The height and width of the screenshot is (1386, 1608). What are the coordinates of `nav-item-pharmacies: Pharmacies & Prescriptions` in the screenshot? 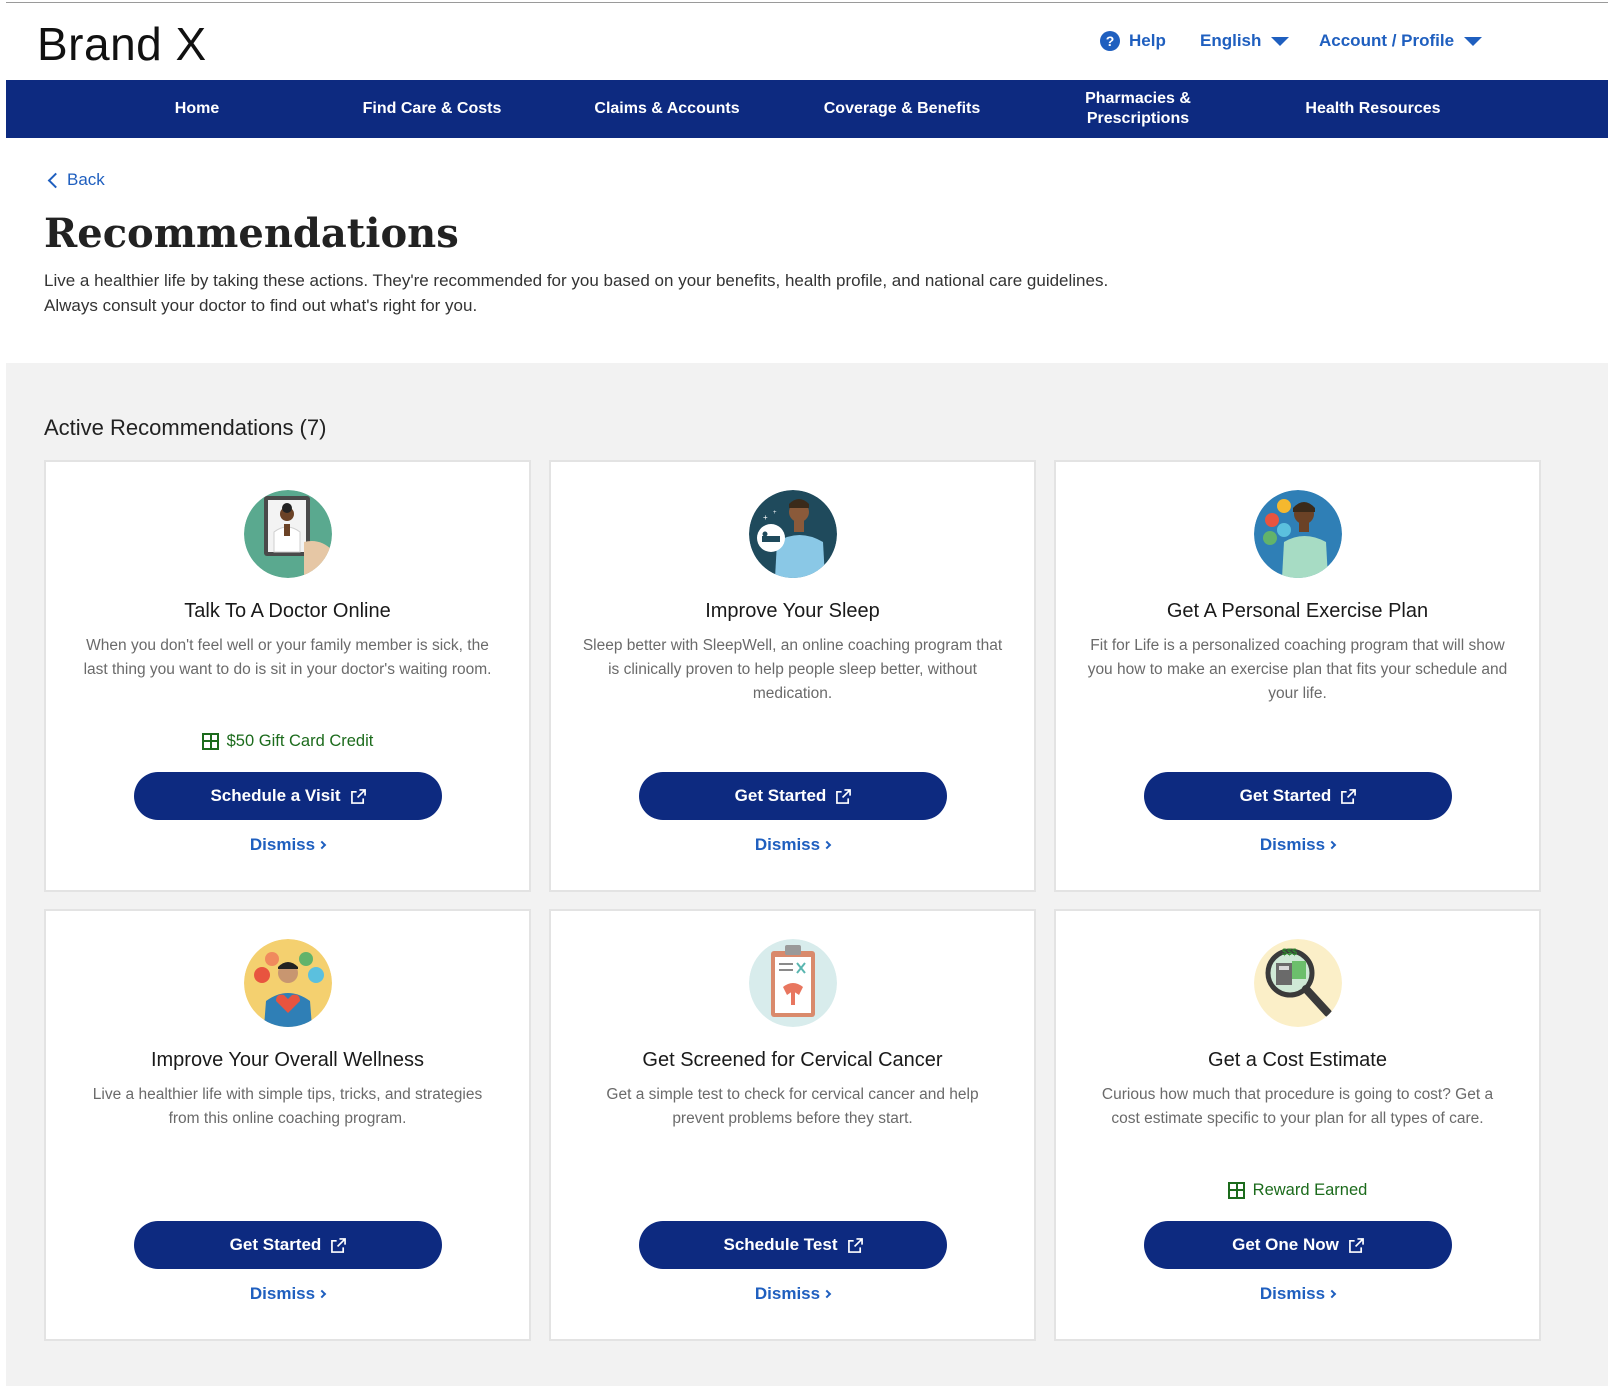 It's located at (1138, 109).